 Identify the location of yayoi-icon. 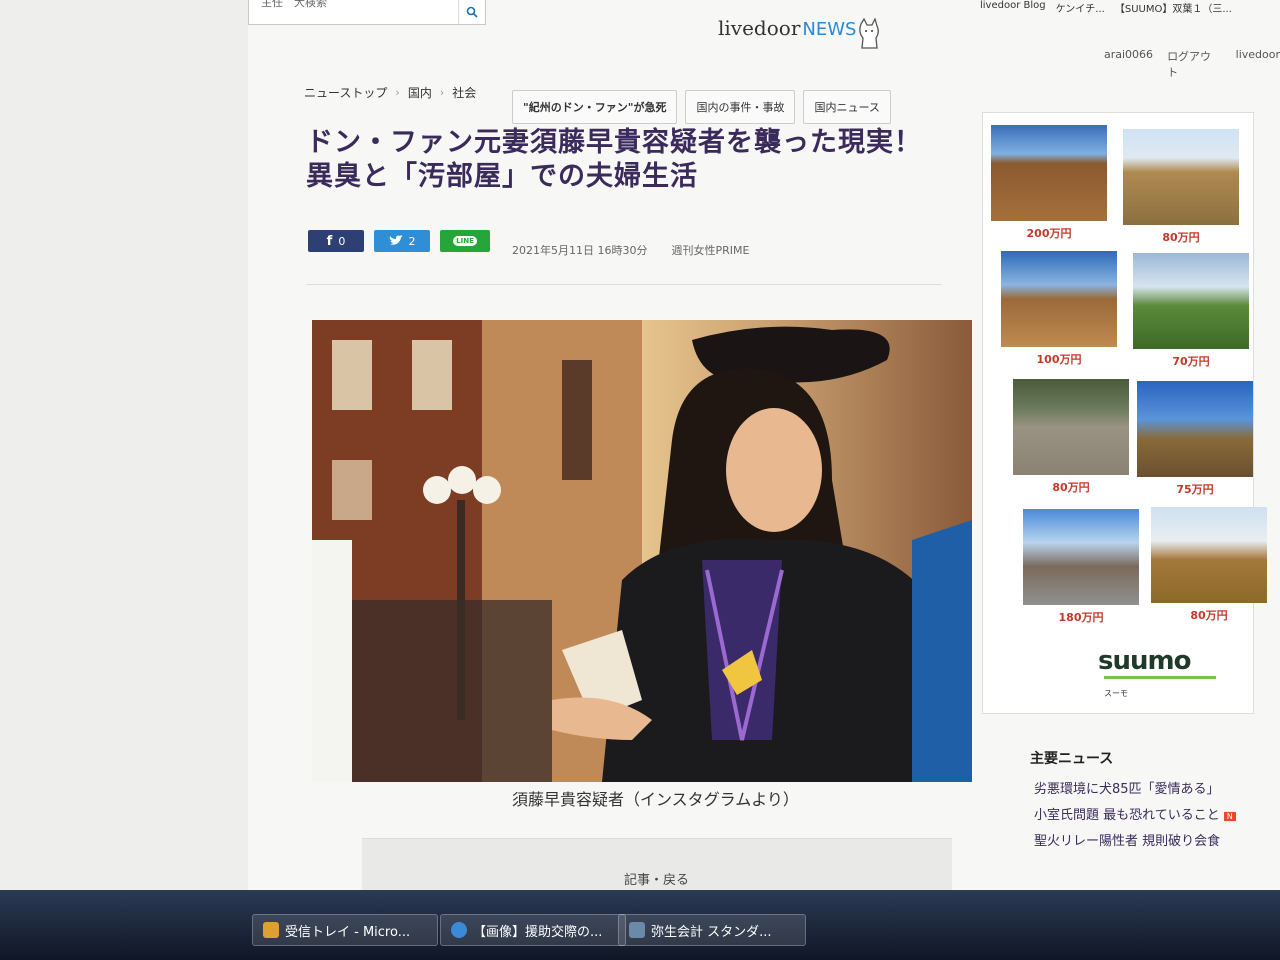
(637, 930).